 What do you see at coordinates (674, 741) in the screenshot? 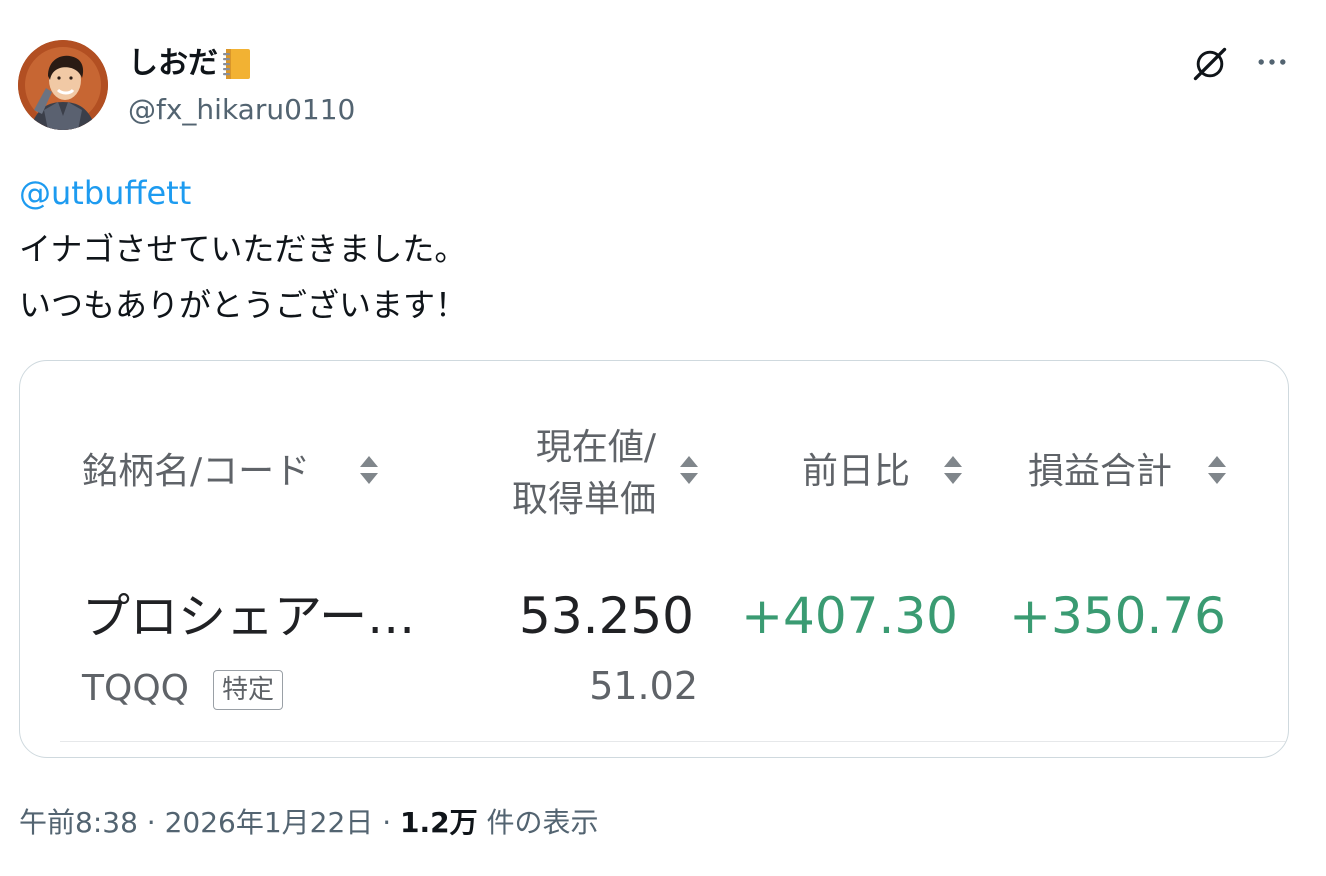
I see `divider` at bounding box center [674, 741].